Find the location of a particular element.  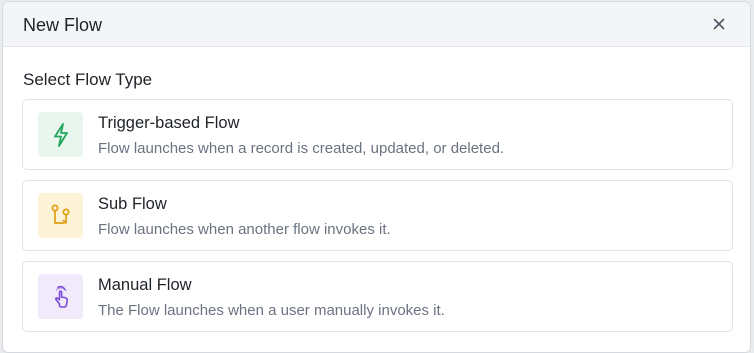

section-title: Select Flow Type is located at coordinates (88, 79).